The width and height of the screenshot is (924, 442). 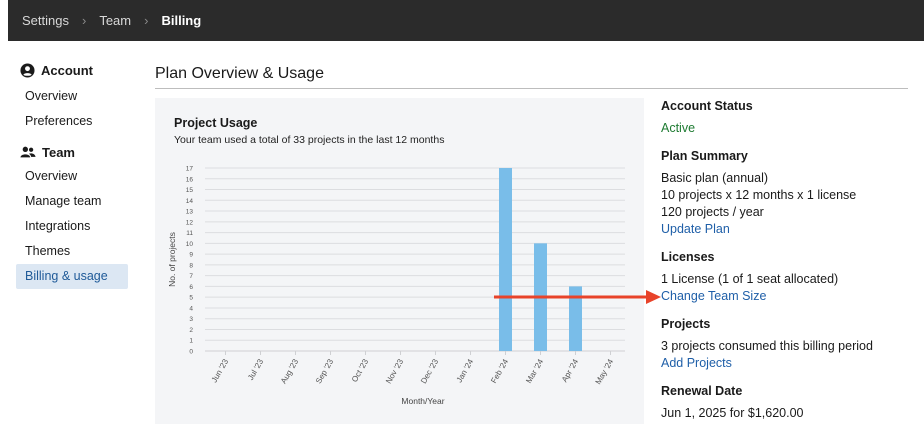 What do you see at coordinates (786, 229) in the screenshot?
I see `update-plan-link: Update Plan` at bounding box center [786, 229].